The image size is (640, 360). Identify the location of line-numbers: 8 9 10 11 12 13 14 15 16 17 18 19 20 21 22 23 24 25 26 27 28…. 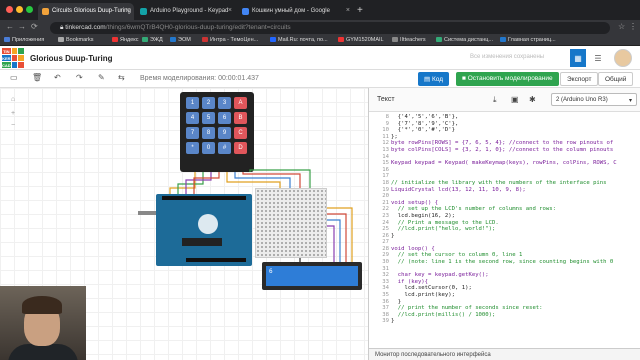
(379, 219).